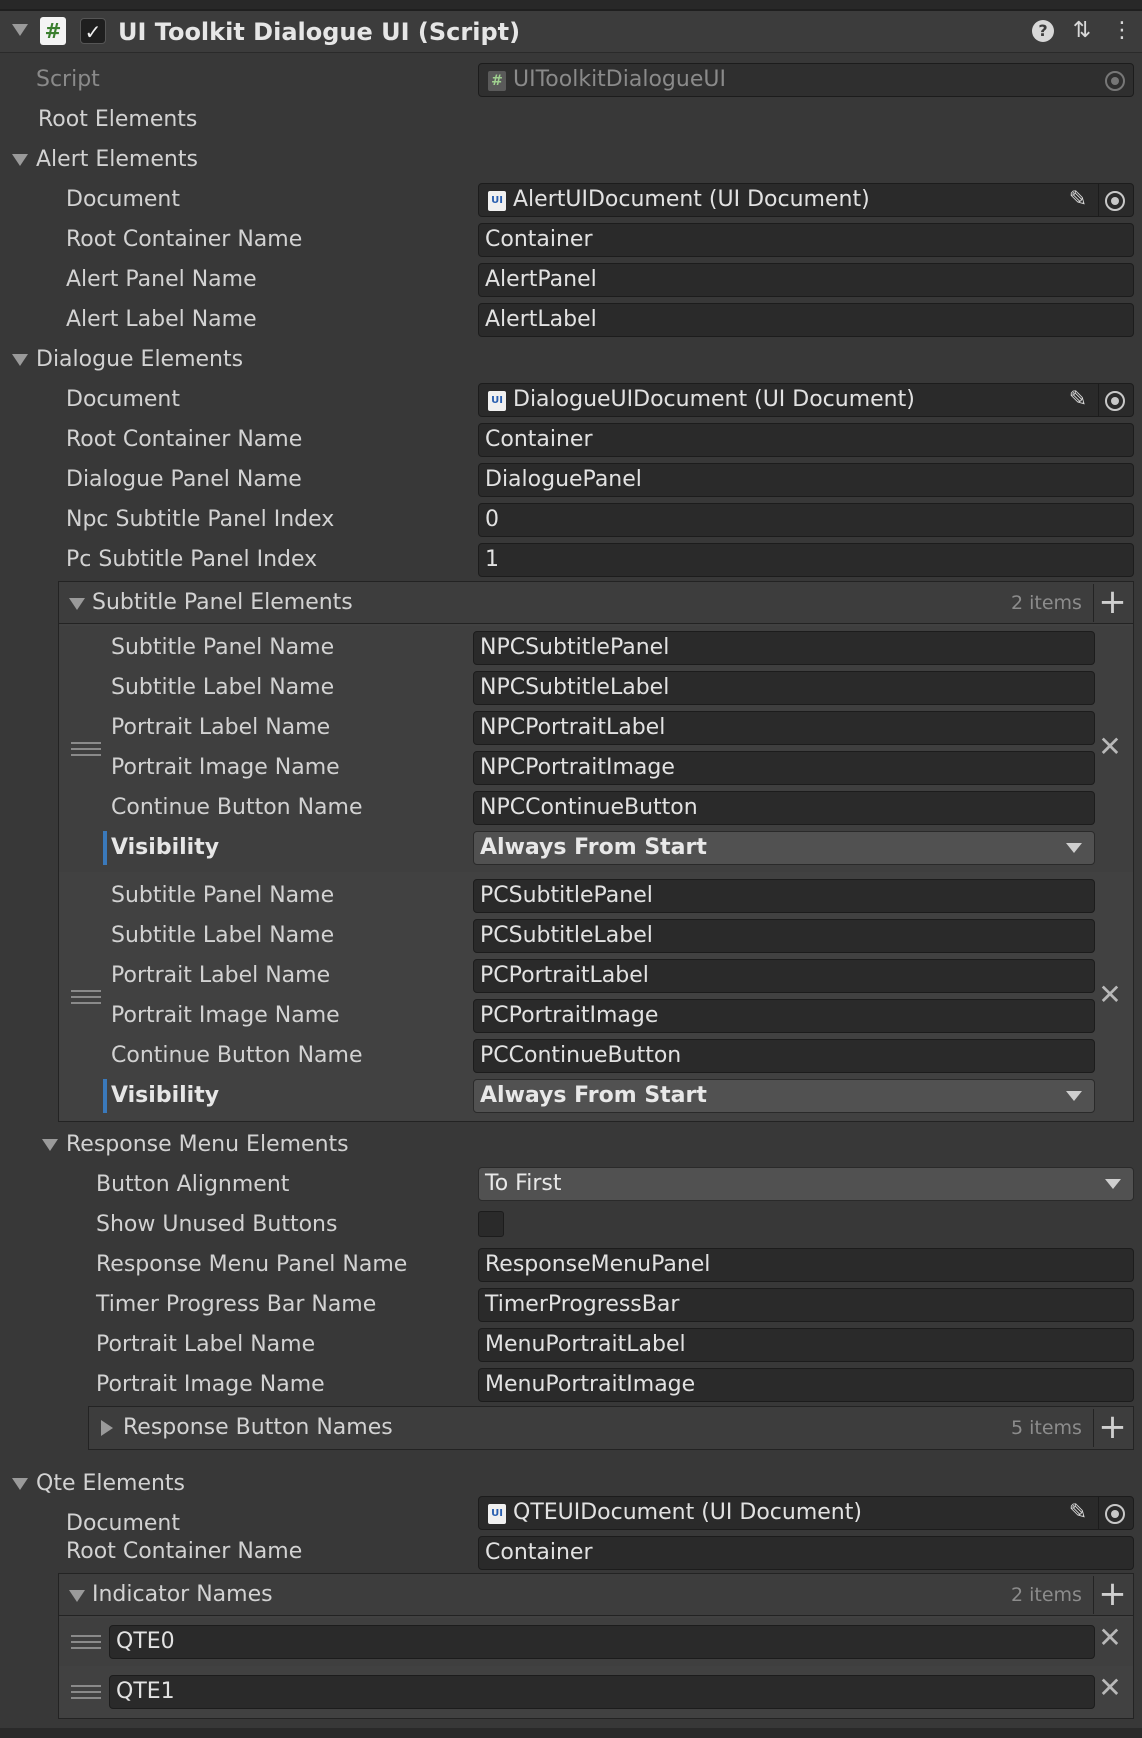  I want to click on subtitle-list-header: Subtitle Panel Elements 2 items +, so click(596, 603).